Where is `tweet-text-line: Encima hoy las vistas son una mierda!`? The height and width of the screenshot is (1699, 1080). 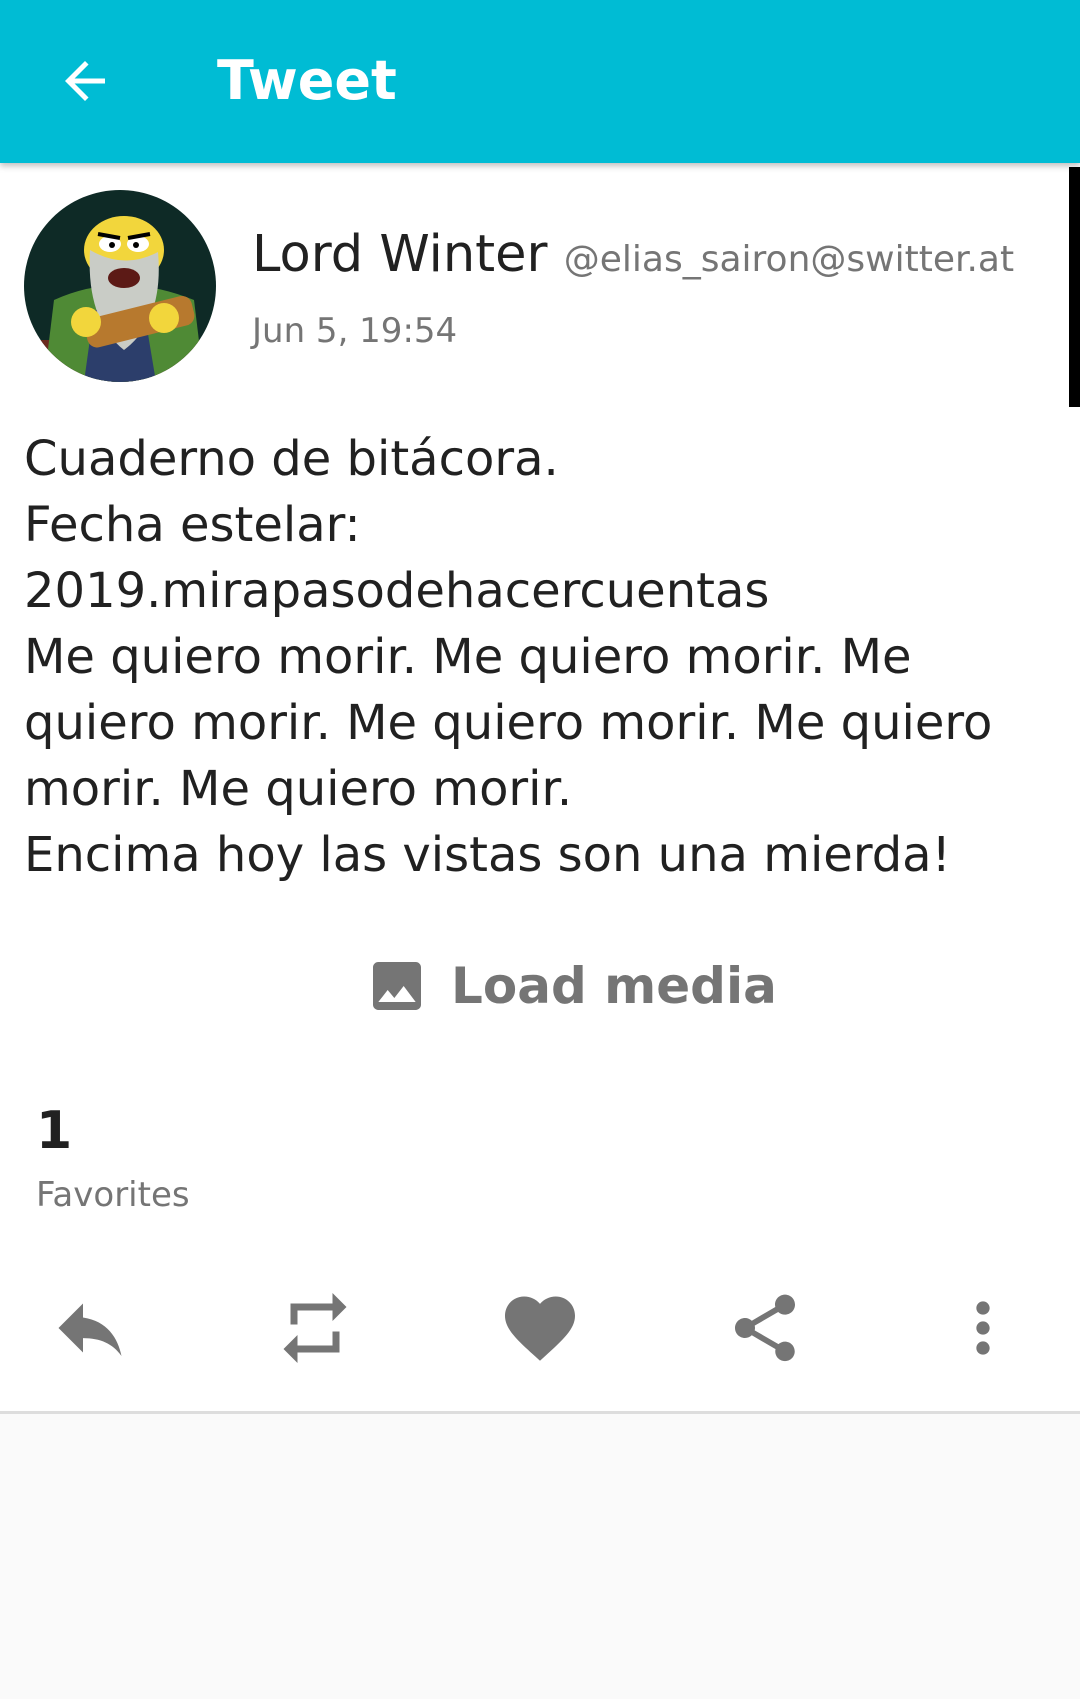 tweet-text-line: Encima hoy las vistas son una mierda! is located at coordinates (487, 855).